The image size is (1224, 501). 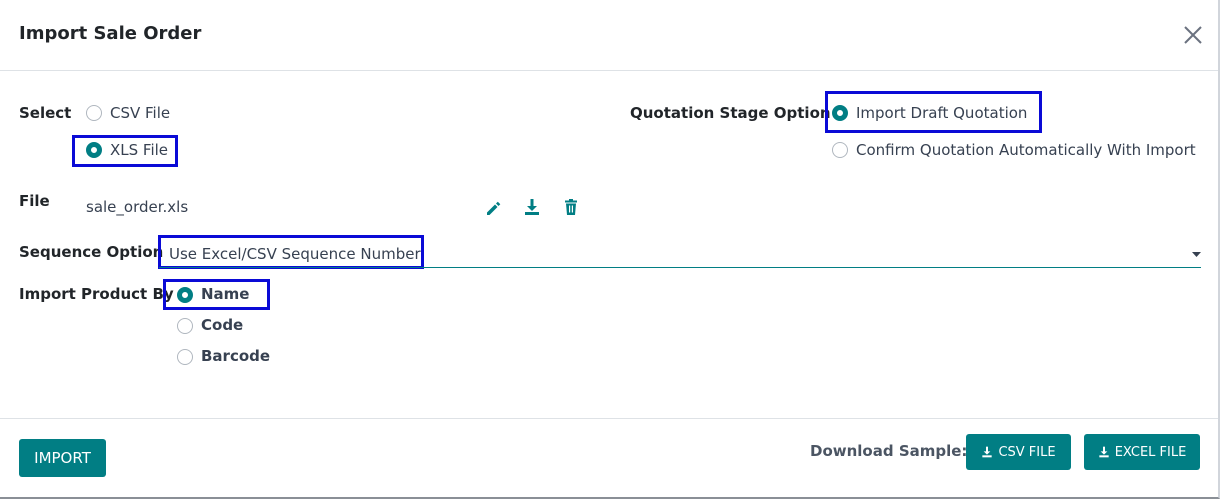 What do you see at coordinates (140, 113) in the screenshot?
I see `csv-file-option-label: CSV File` at bounding box center [140, 113].